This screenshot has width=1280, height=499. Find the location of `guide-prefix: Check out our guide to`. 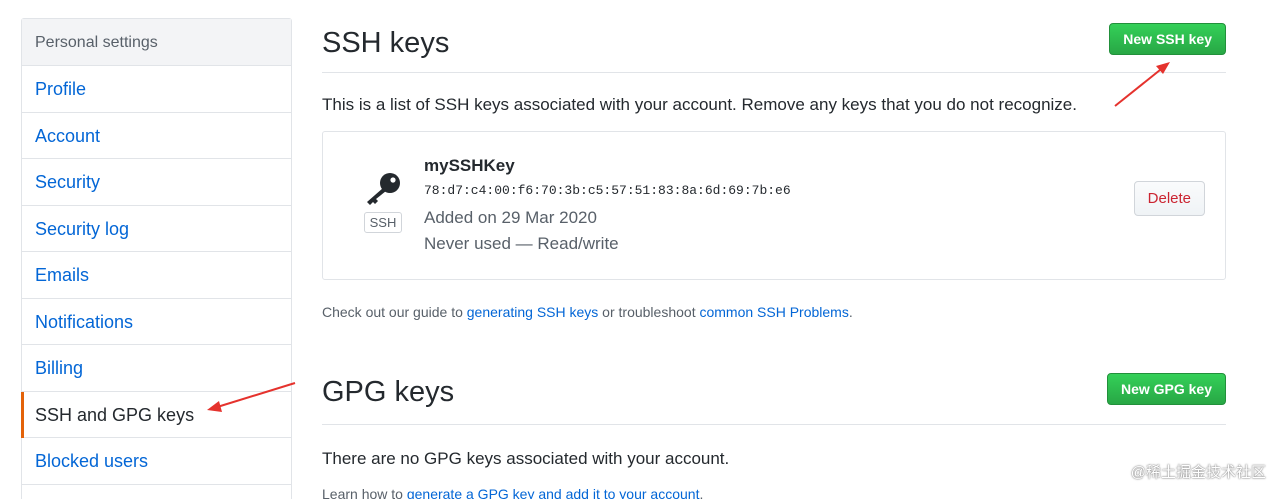

guide-prefix: Check out our guide to is located at coordinates (394, 312).